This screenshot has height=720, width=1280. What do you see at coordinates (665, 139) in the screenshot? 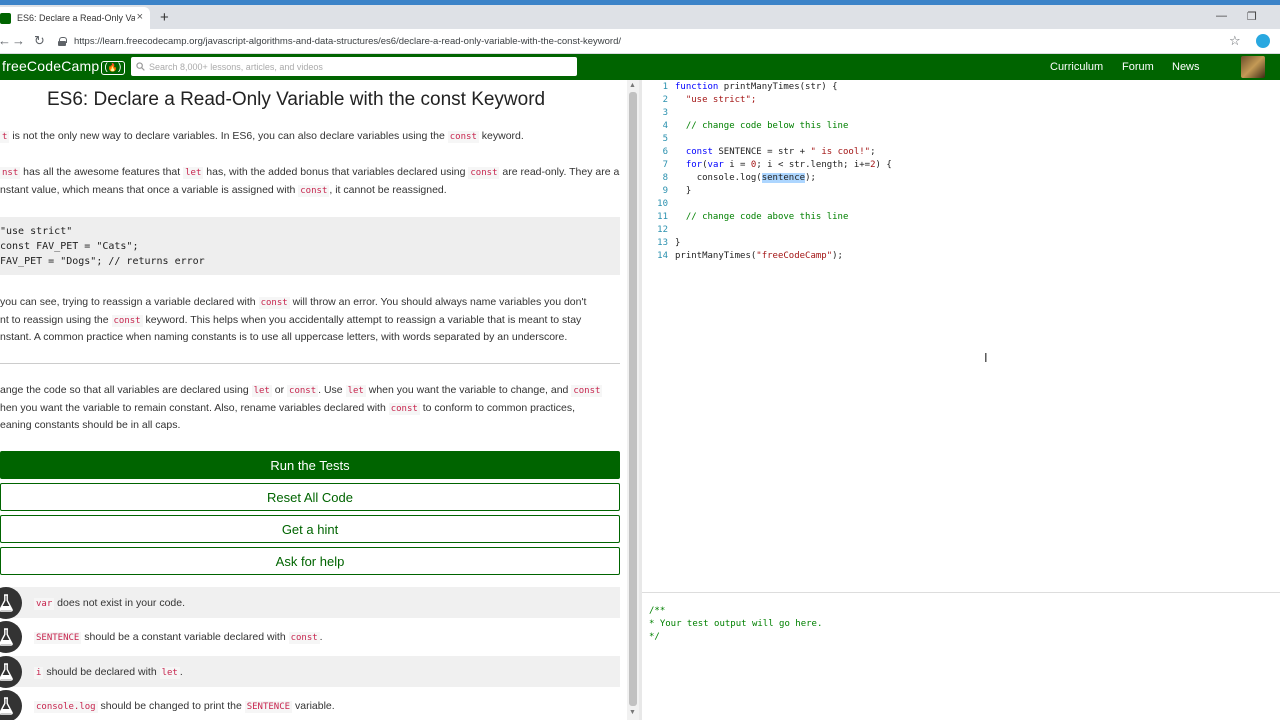
I see `line-number: 5` at bounding box center [665, 139].